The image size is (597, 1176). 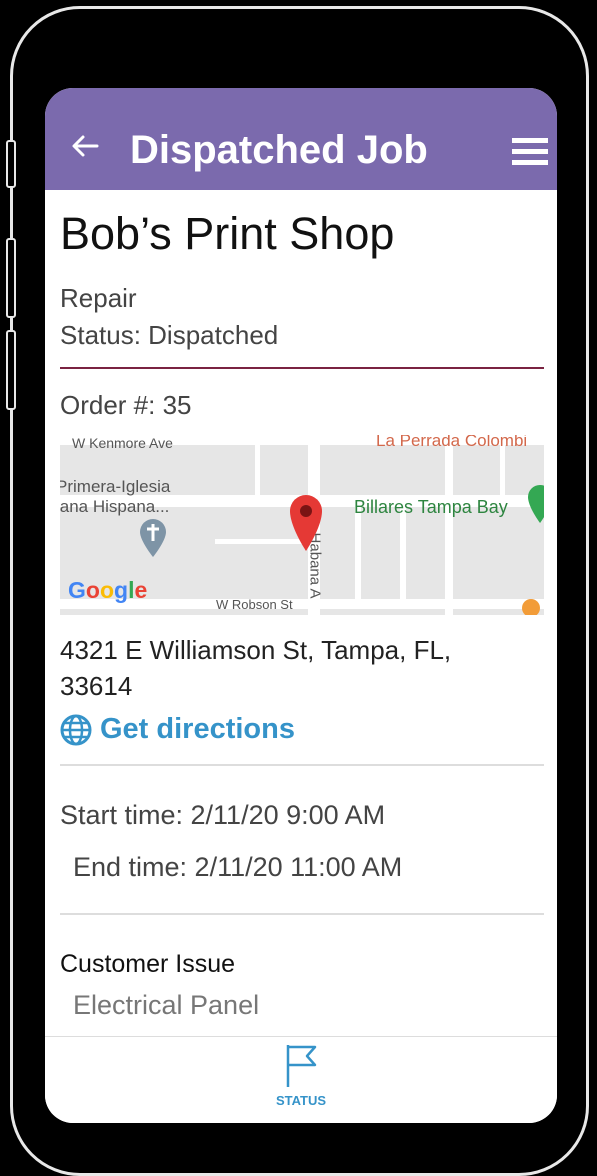 What do you see at coordinates (11, 370) in the screenshot?
I see `phone-volume-down-button` at bounding box center [11, 370].